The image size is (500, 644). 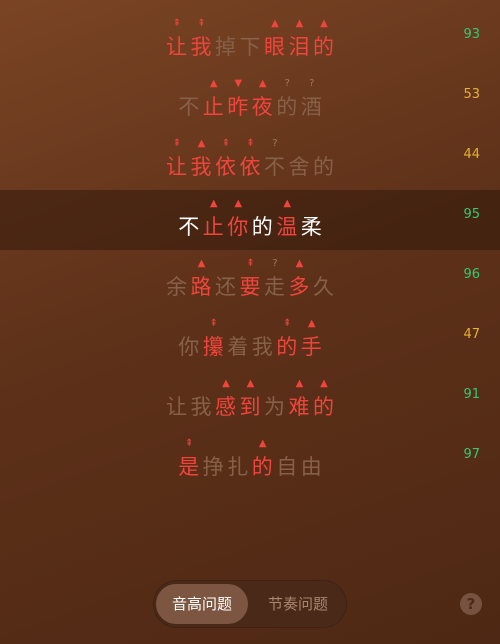 What do you see at coordinates (201, 158) in the screenshot?
I see `lyric-char: ▲ 我` at bounding box center [201, 158].